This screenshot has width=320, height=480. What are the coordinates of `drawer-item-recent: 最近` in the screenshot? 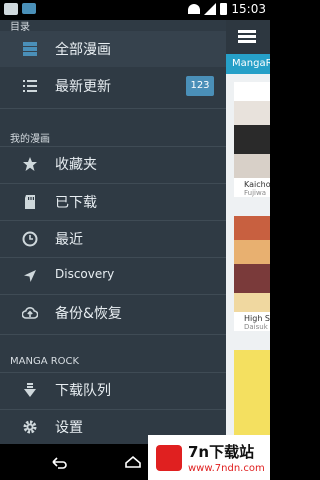 It's located at (113, 239).